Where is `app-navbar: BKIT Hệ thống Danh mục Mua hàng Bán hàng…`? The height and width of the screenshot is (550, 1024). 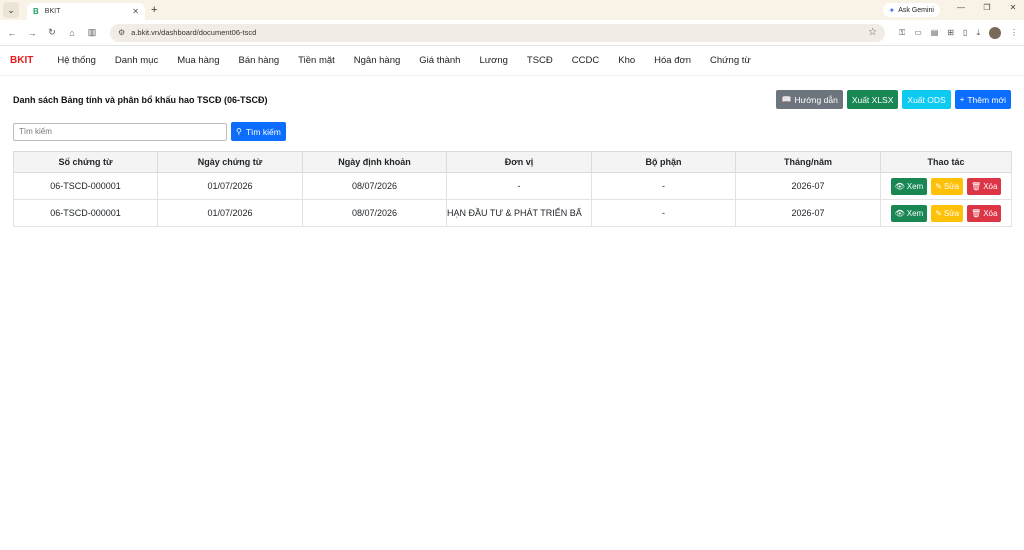 app-navbar: BKIT Hệ thống Danh mục Mua hàng Bán hàng… is located at coordinates (512, 61).